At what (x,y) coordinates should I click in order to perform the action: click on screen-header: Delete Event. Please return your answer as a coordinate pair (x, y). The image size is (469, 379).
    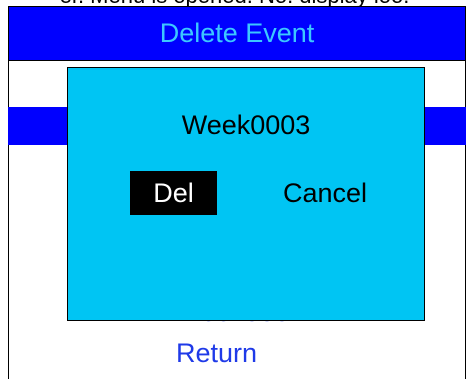
    Looking at the image, I should click on (237, 33).